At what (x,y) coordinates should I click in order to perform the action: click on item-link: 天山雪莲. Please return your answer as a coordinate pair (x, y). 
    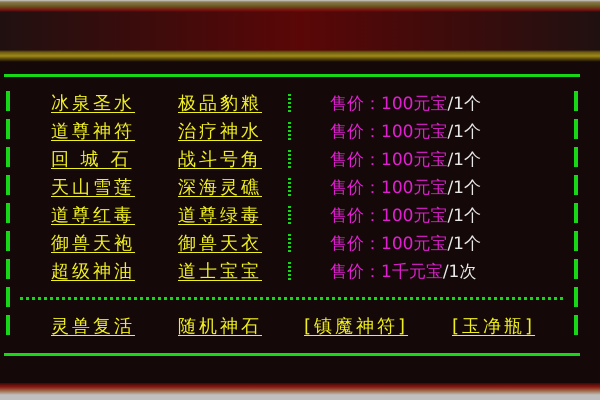
    Looking at the image, I should click on (93, 187).